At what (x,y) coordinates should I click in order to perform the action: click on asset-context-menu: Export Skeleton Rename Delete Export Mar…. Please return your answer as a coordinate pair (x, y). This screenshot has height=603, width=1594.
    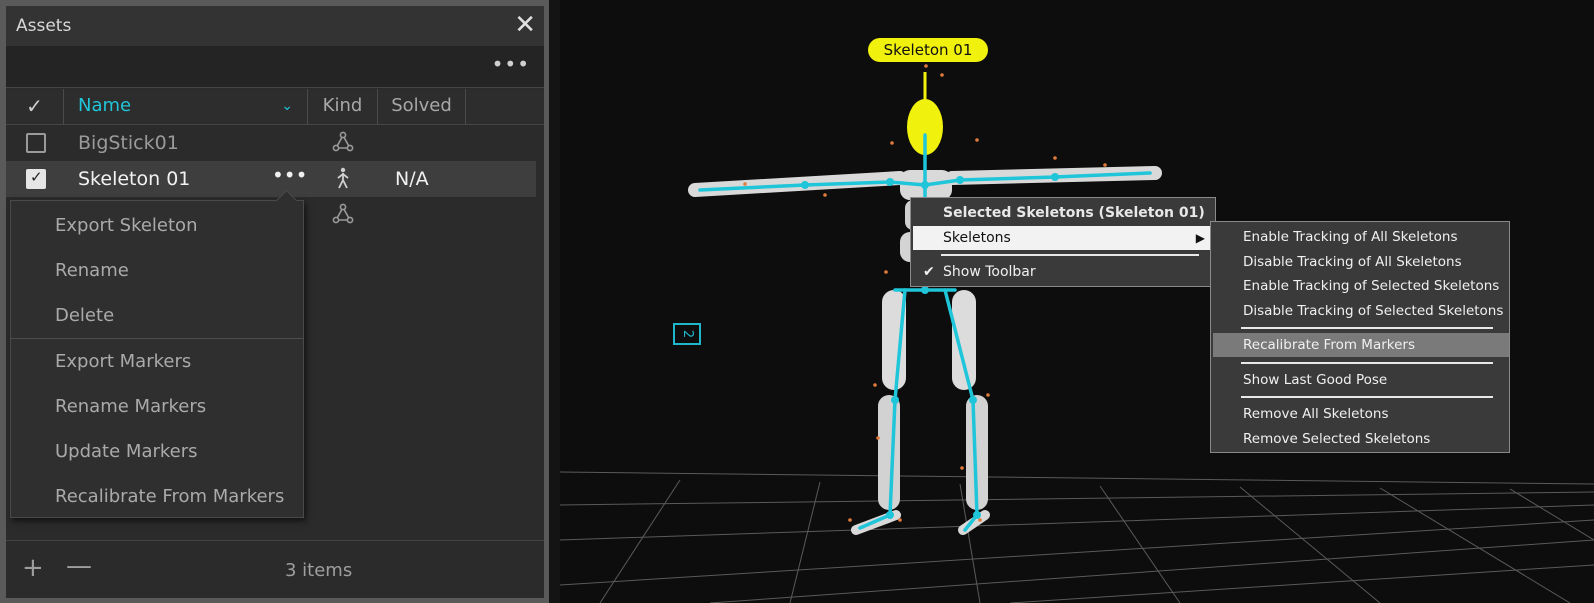
    Looking at the image, I should click on (157, 359).